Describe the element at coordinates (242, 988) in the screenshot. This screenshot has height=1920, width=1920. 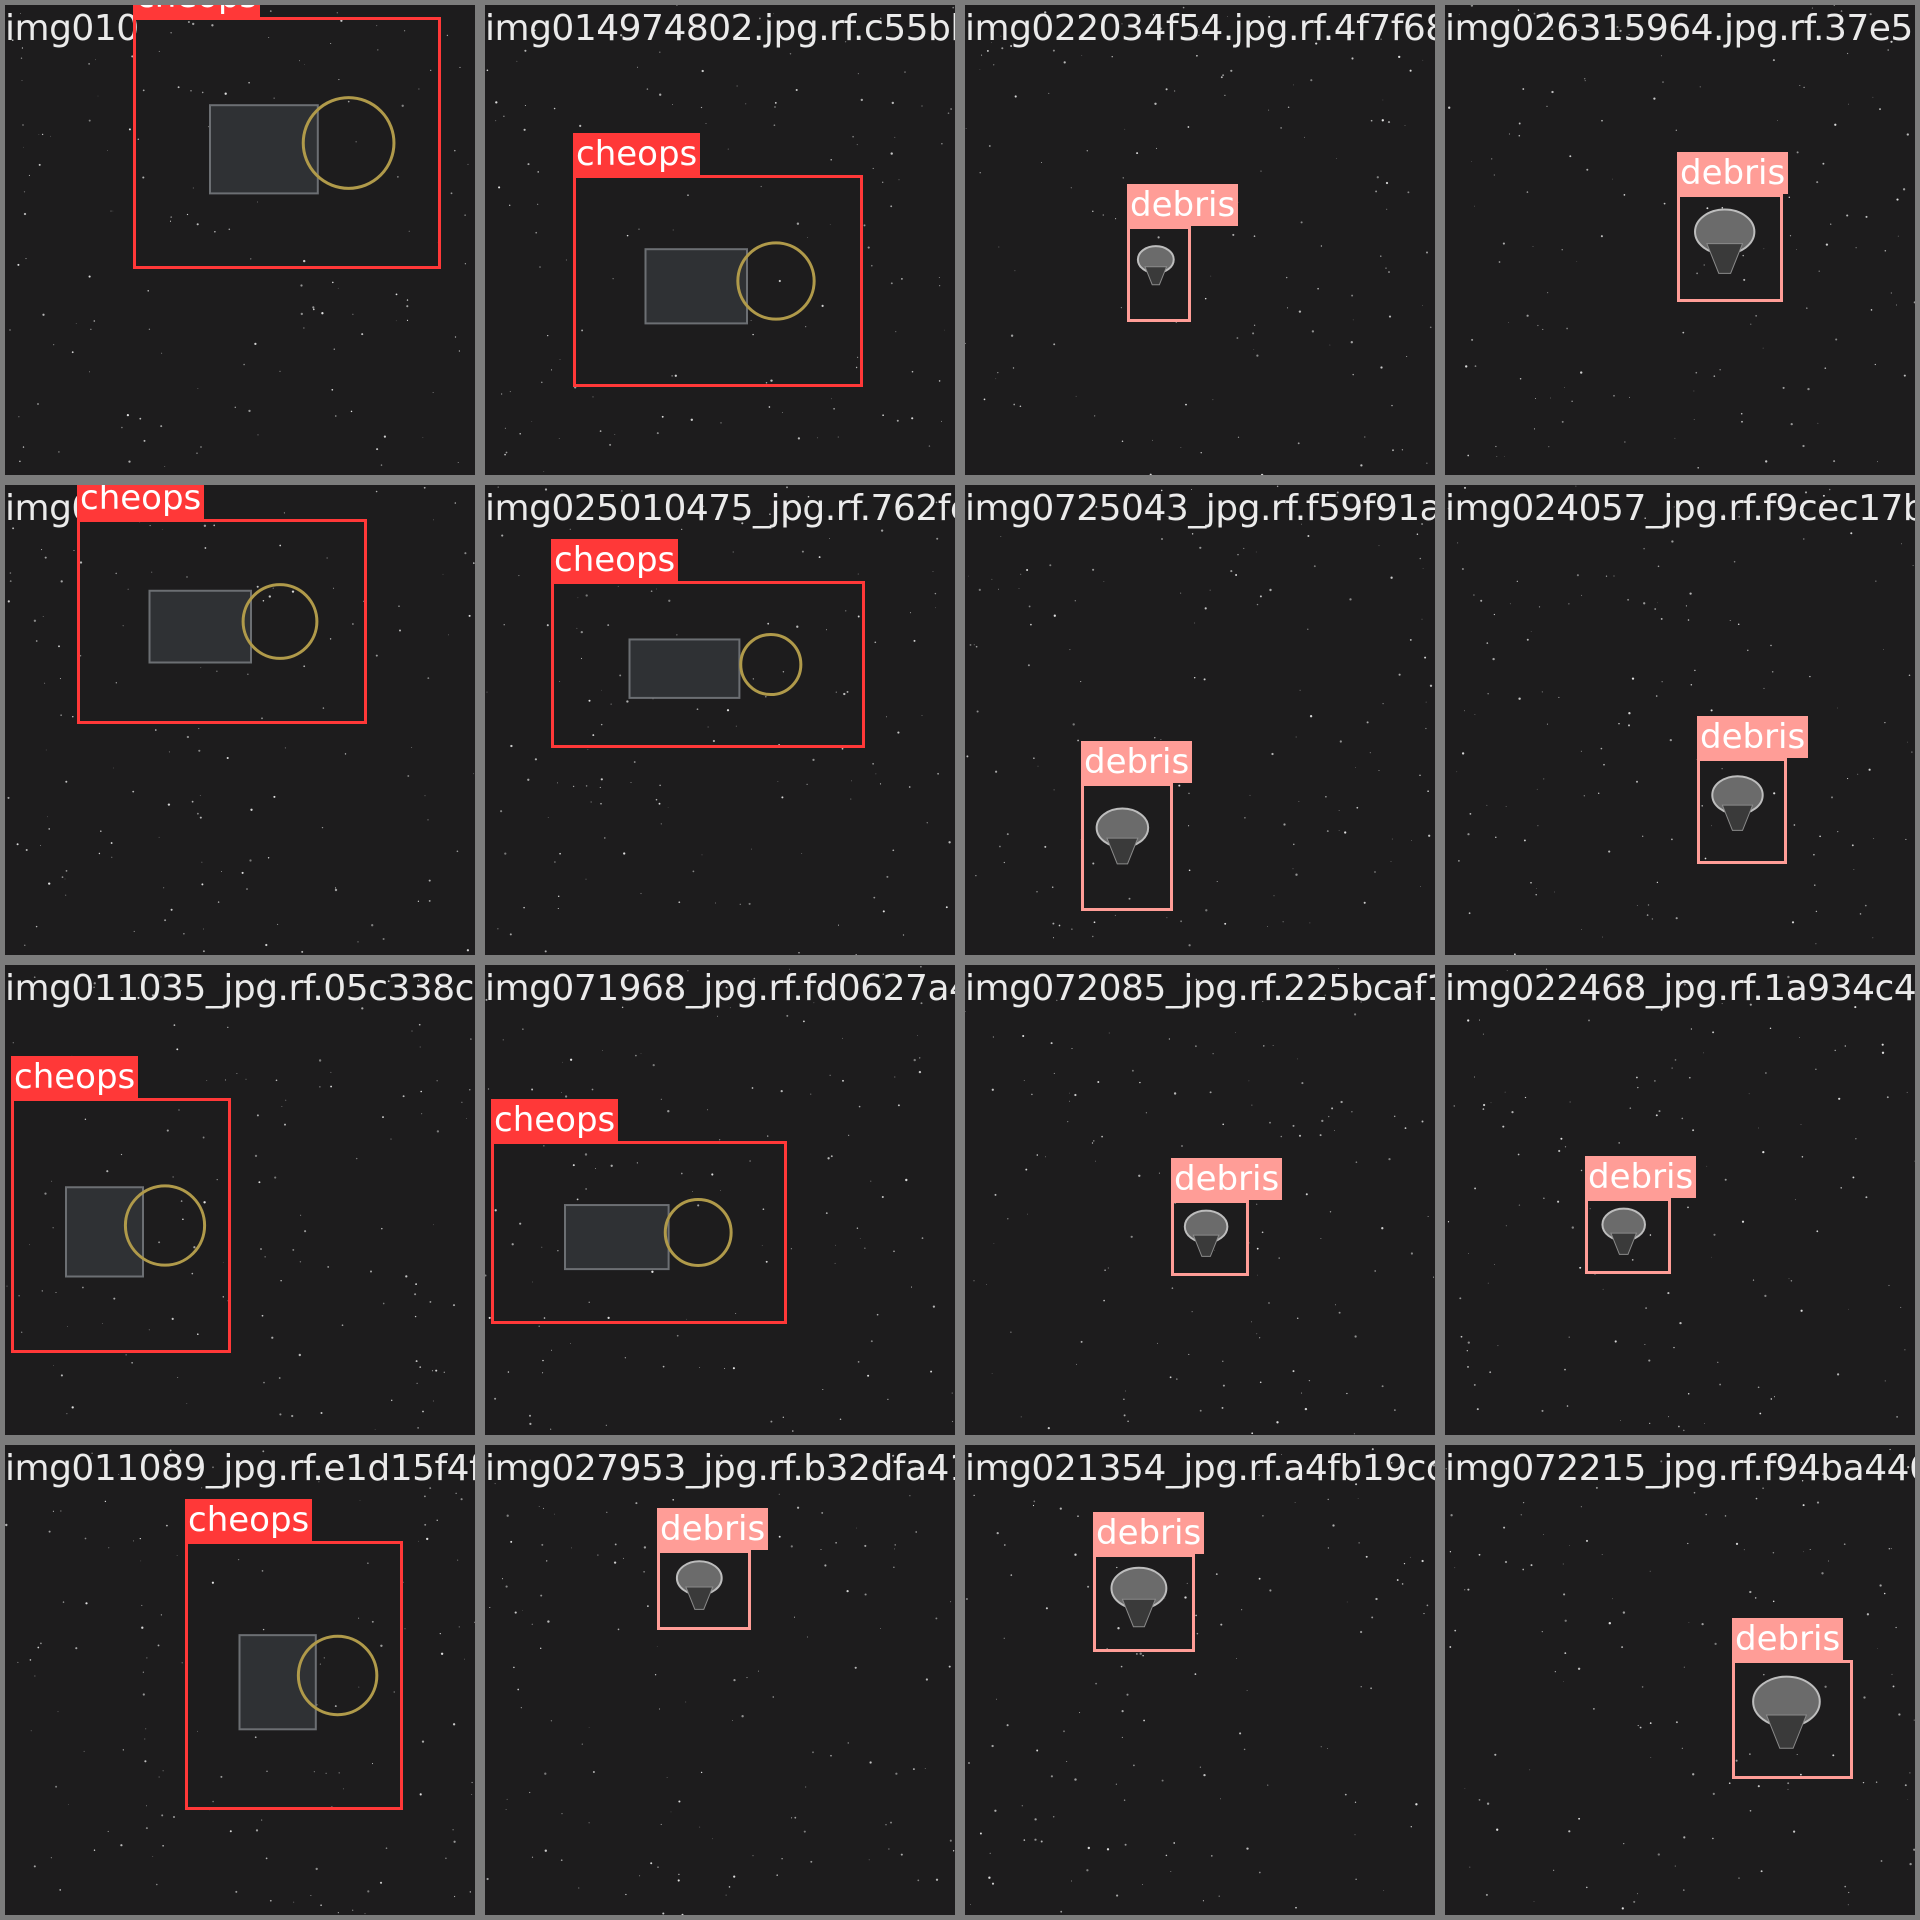
I see `image-filename: img011035_jpg.rf.05c338cb1` at that location.